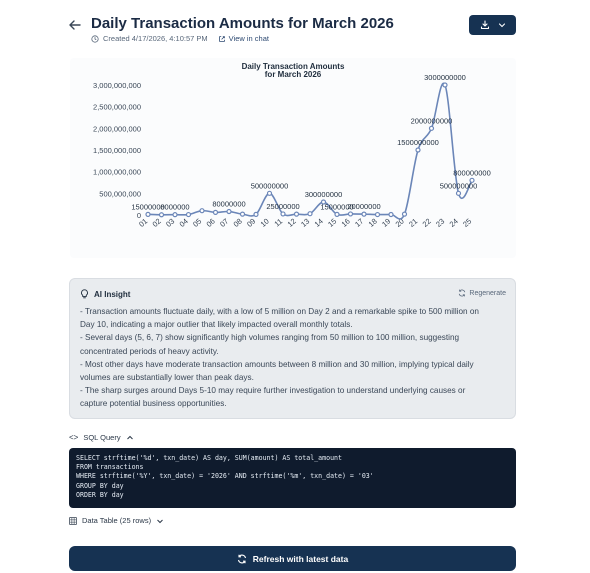 The height and width of the screenshot is (573, 590). I want to click on sql-query-toggle: <> SQL Query, so click(101, 437).